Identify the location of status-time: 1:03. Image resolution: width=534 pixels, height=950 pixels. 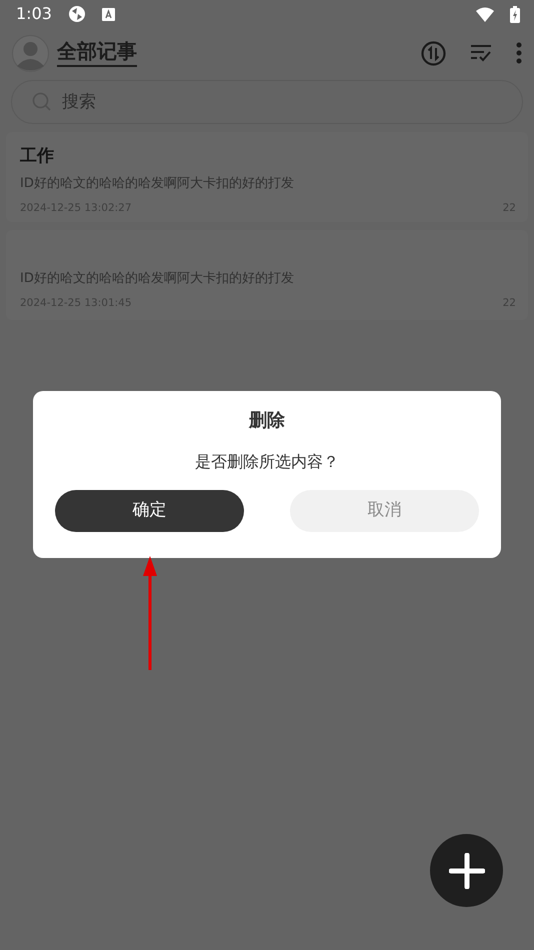
(34, 14).